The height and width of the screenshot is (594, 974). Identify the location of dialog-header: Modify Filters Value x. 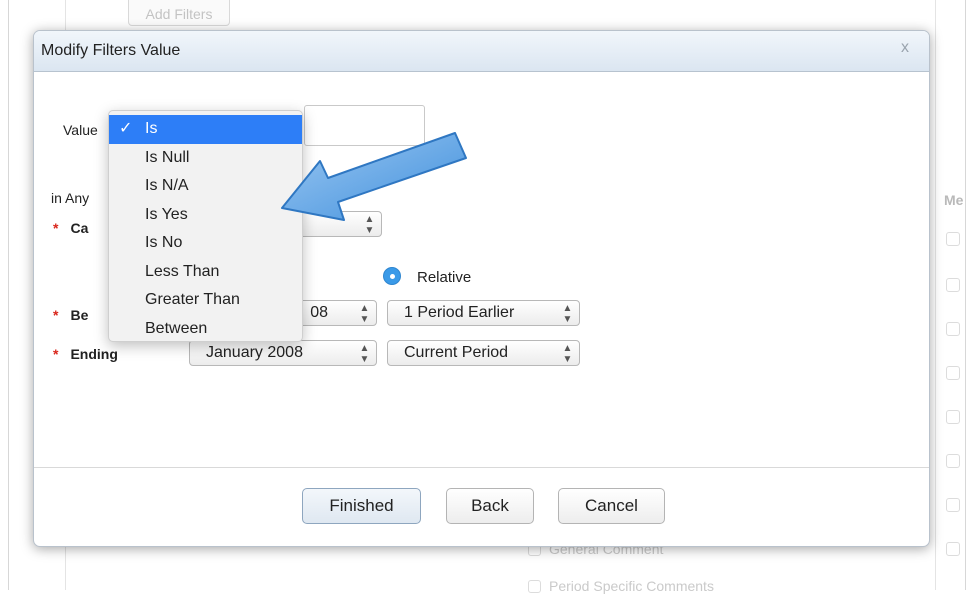
(481, 51).